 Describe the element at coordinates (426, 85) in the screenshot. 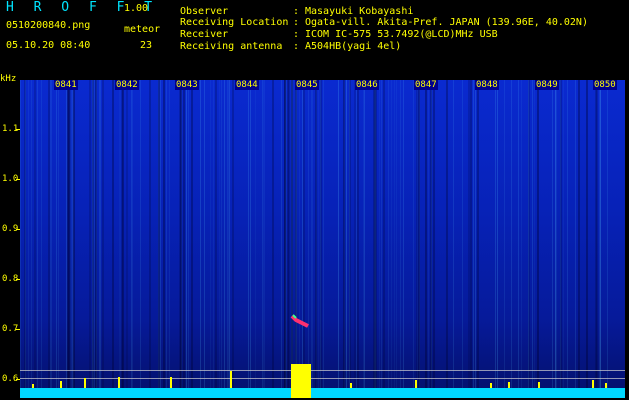

I see `time-label-0847: 0847` at that location.